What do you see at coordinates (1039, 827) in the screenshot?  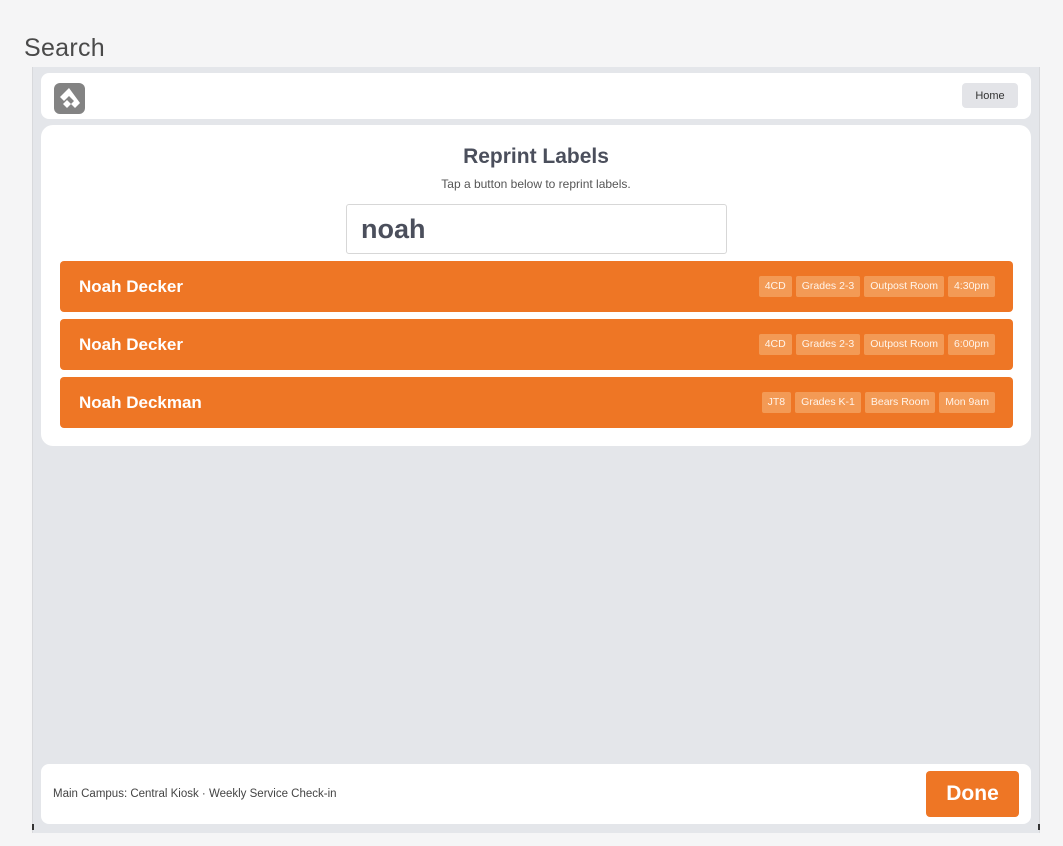 I see `frame-corner-right` at bounding box center [1039, 827].